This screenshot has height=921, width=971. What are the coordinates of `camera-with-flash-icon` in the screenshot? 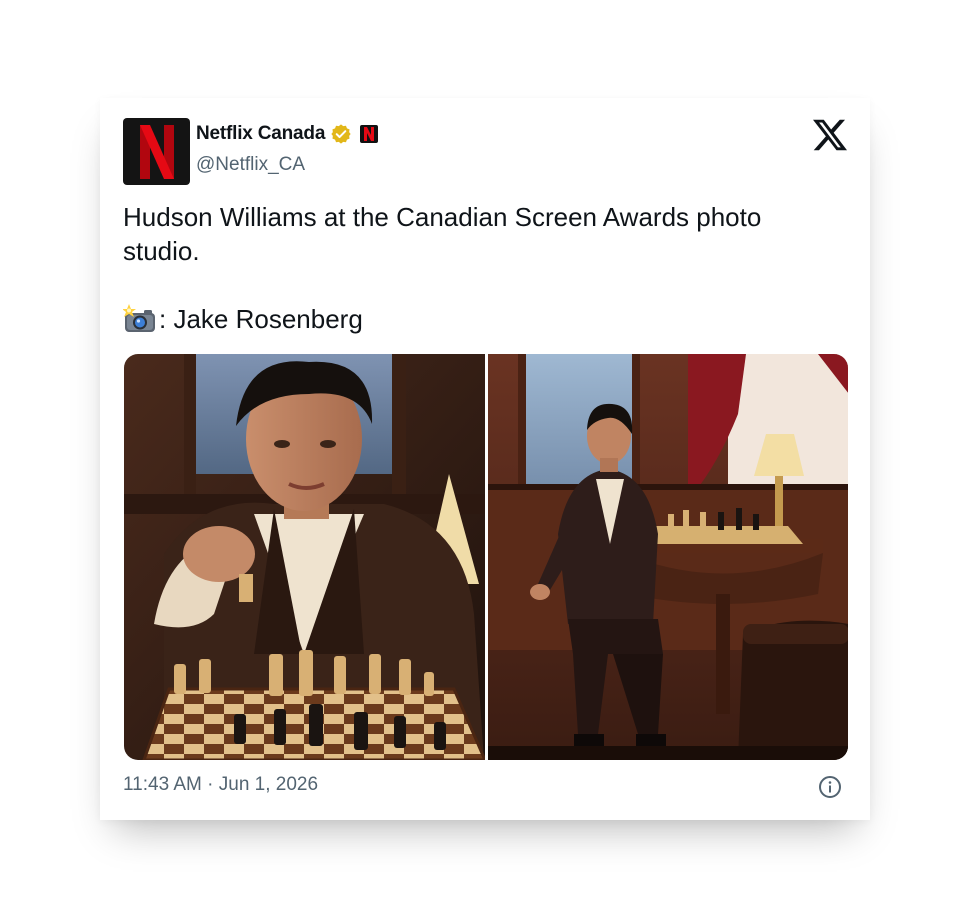 It's located at (139, 318).